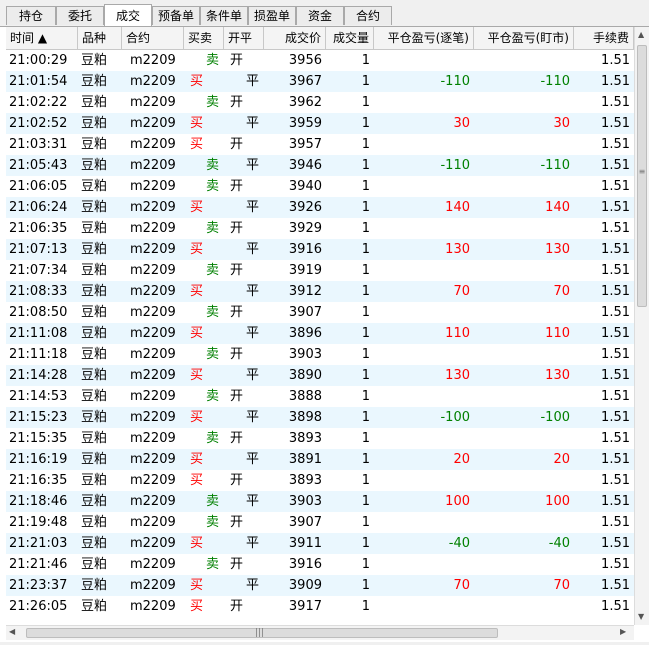 The image size is (649, 645). Describe the element at coordinates (320, 375) in the screenshot. I see `table-row: 21:14:28 豆粕 m2209 买 平 3890 1 130 130 1.51` at that location.